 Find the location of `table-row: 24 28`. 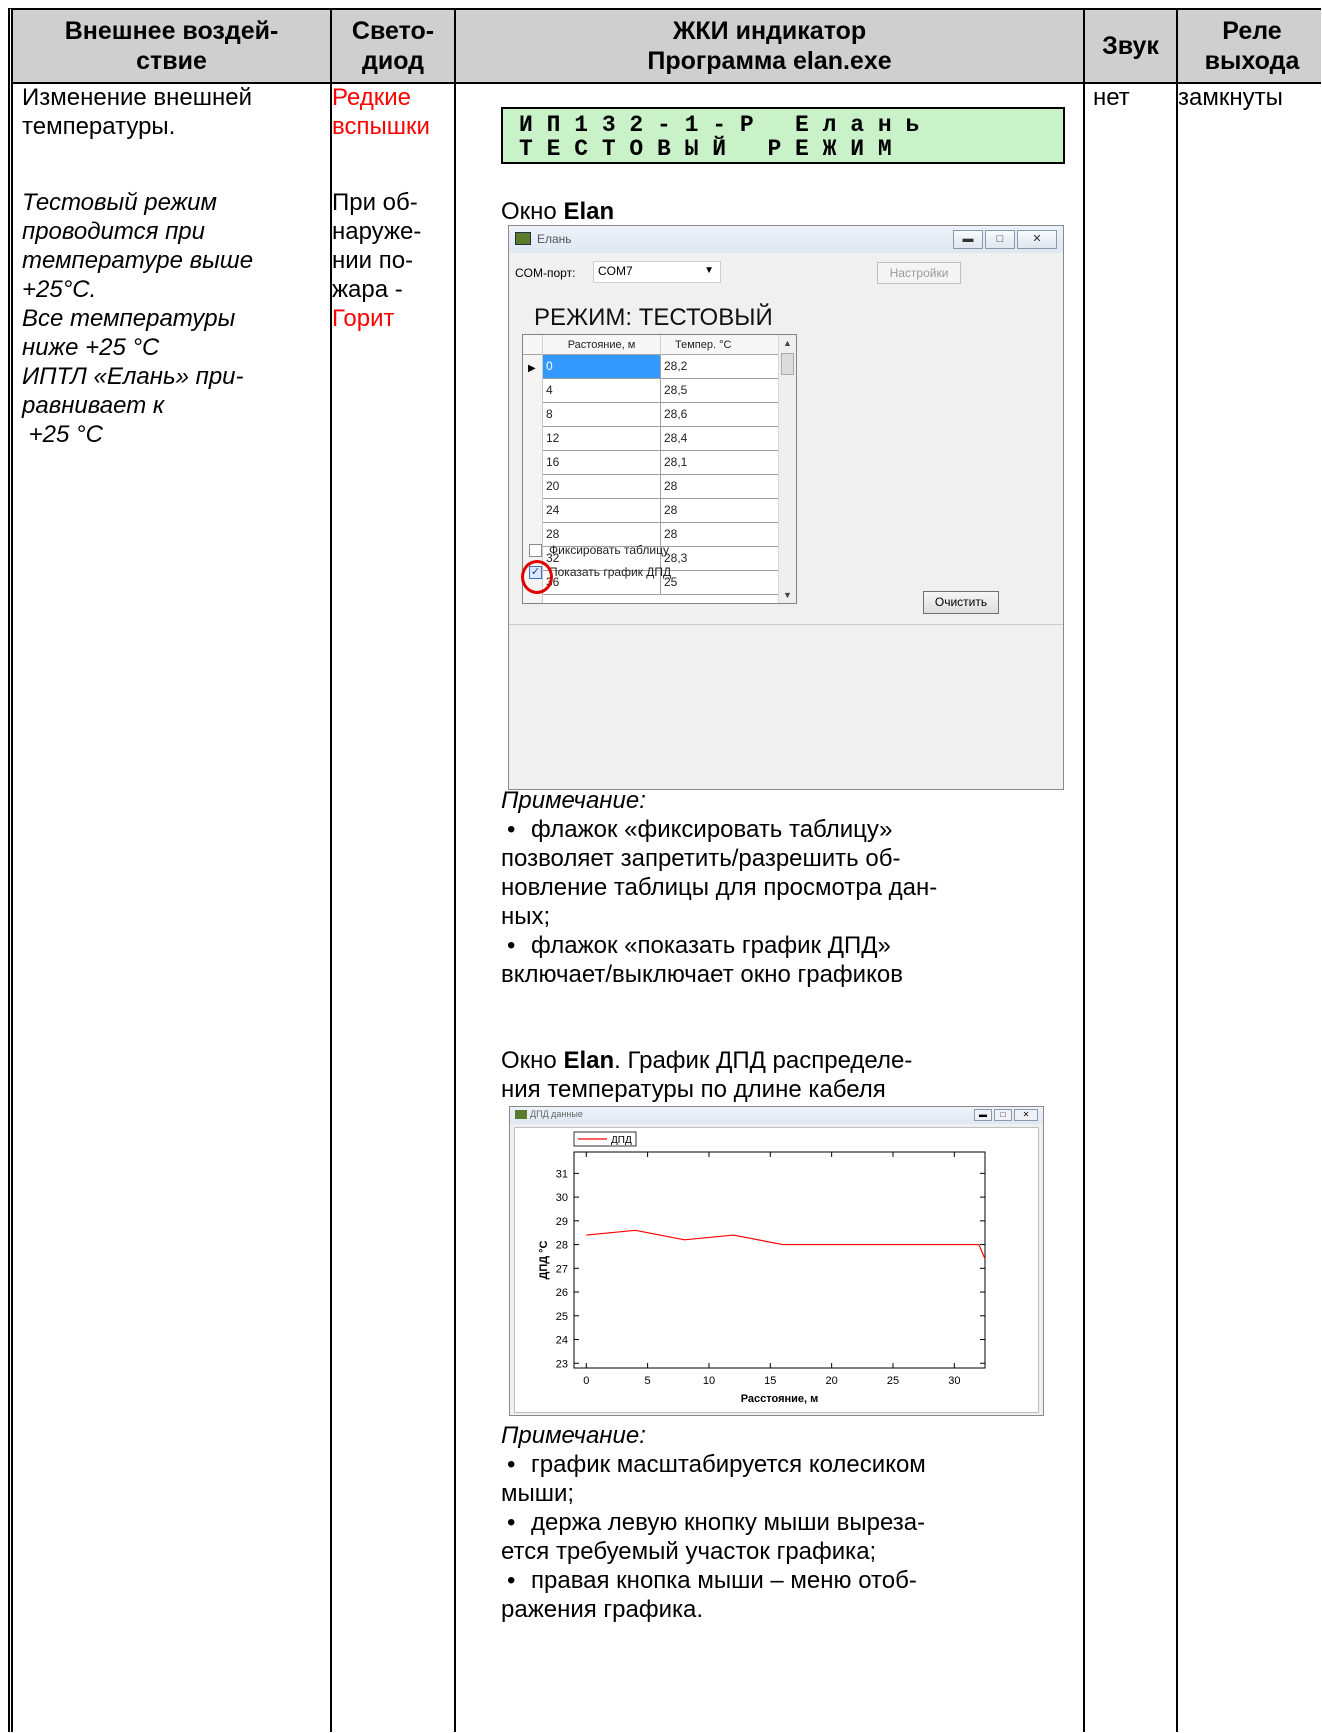

table-row: 24 28 is located at coordinates (661, 511).